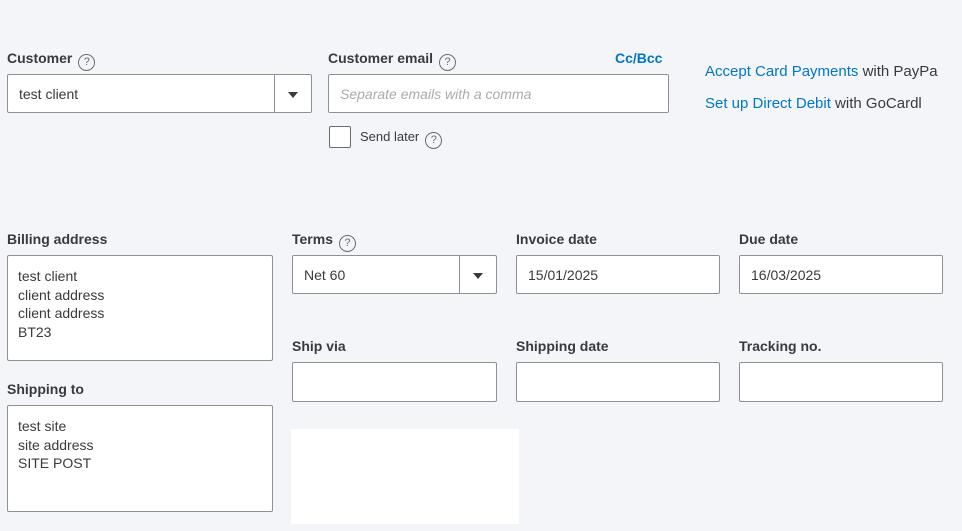 The height and width of the screenshot is (531, 962). Describe the element at coordinates (448, 62) in the screenshot. I see `customer-email-help-icon: ?` at that location.